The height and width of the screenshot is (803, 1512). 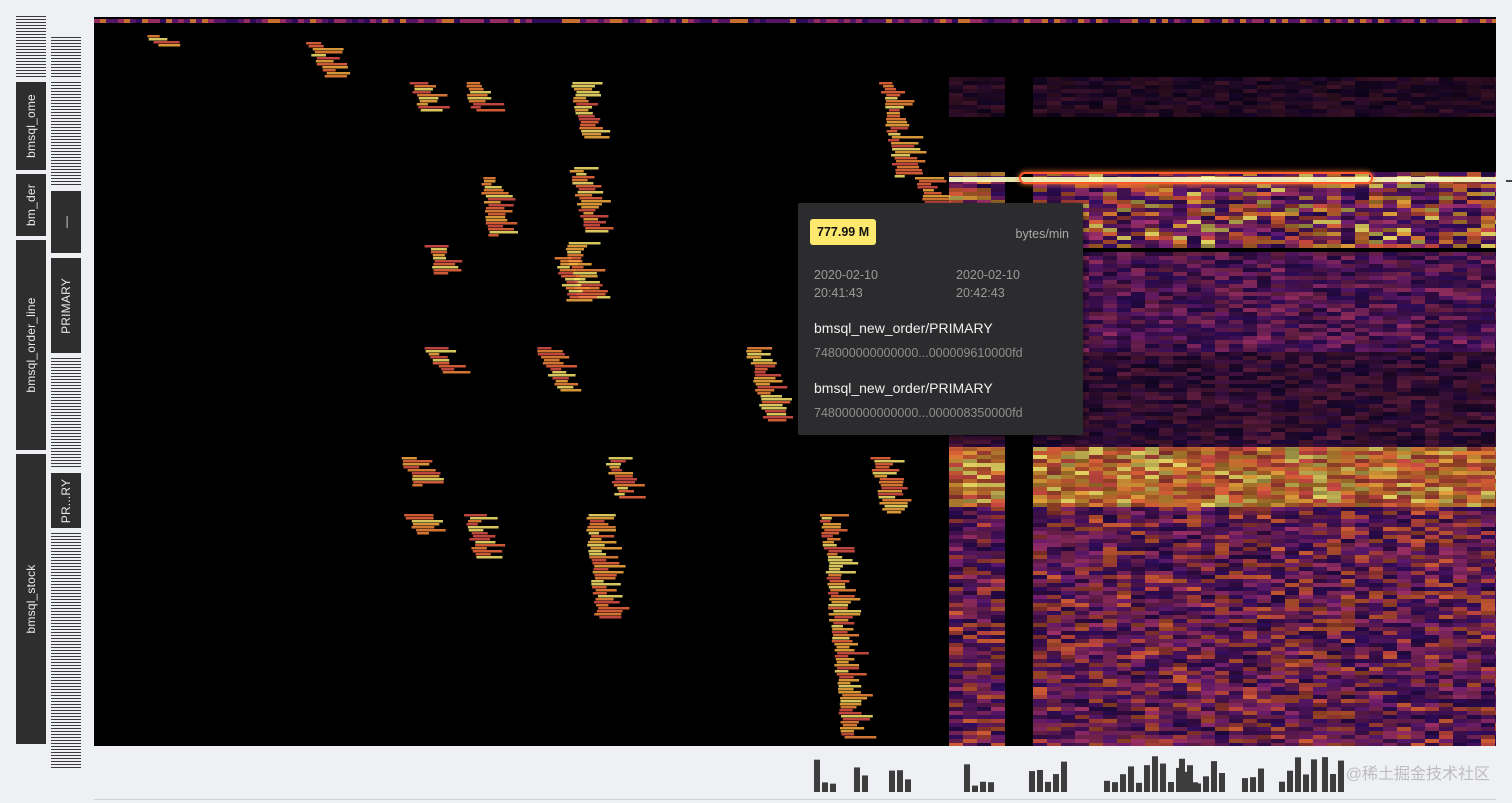 What do you see at coordinates (31, 205) in the screenshot?
I see `table-label-2: bm_der` at bounding box center [31, 205].